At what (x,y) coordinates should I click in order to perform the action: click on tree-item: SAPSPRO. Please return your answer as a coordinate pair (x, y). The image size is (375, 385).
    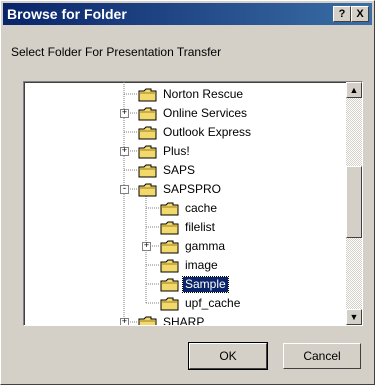
    Looking at the image, I should click on (180, 189).